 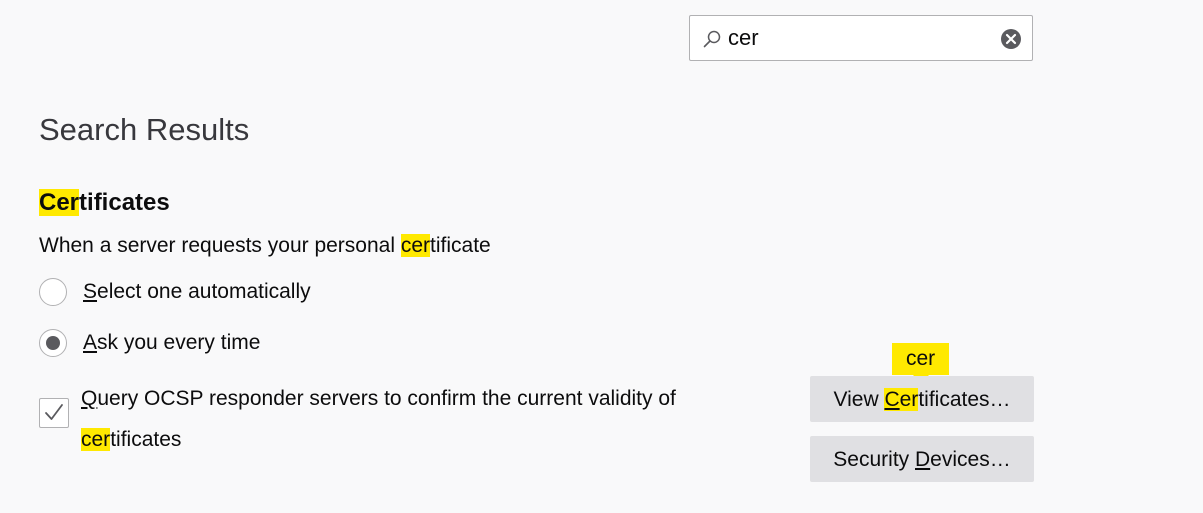 I want to click on ocsp-checkbox, so click(x=54, y=413).